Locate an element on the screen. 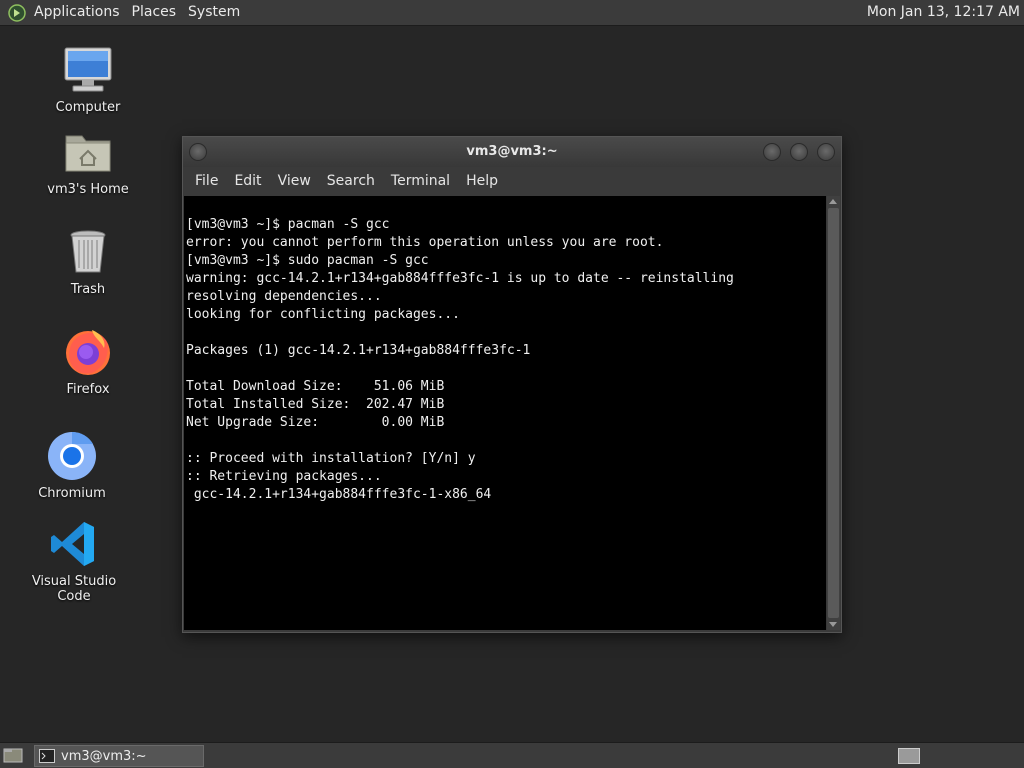  distro-logo-icon is located at coordinates (17, 13).